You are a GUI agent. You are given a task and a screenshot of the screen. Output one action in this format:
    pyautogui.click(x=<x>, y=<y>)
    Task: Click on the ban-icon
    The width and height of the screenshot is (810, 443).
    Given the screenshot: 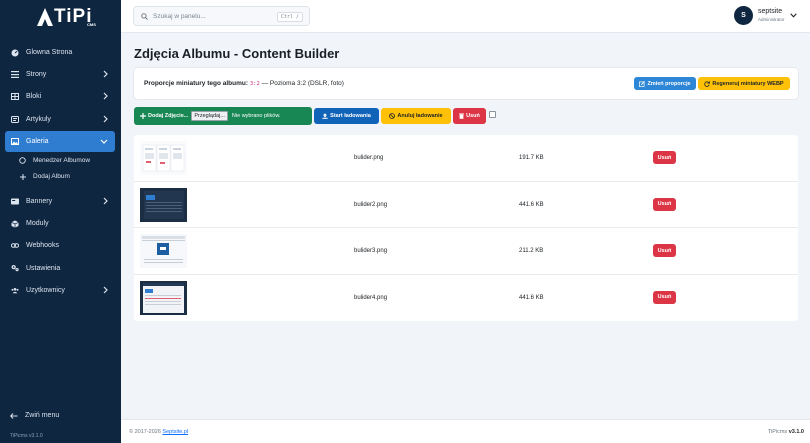 What is the action you would take?
    pyautogui.click(x=392, y=116)
    